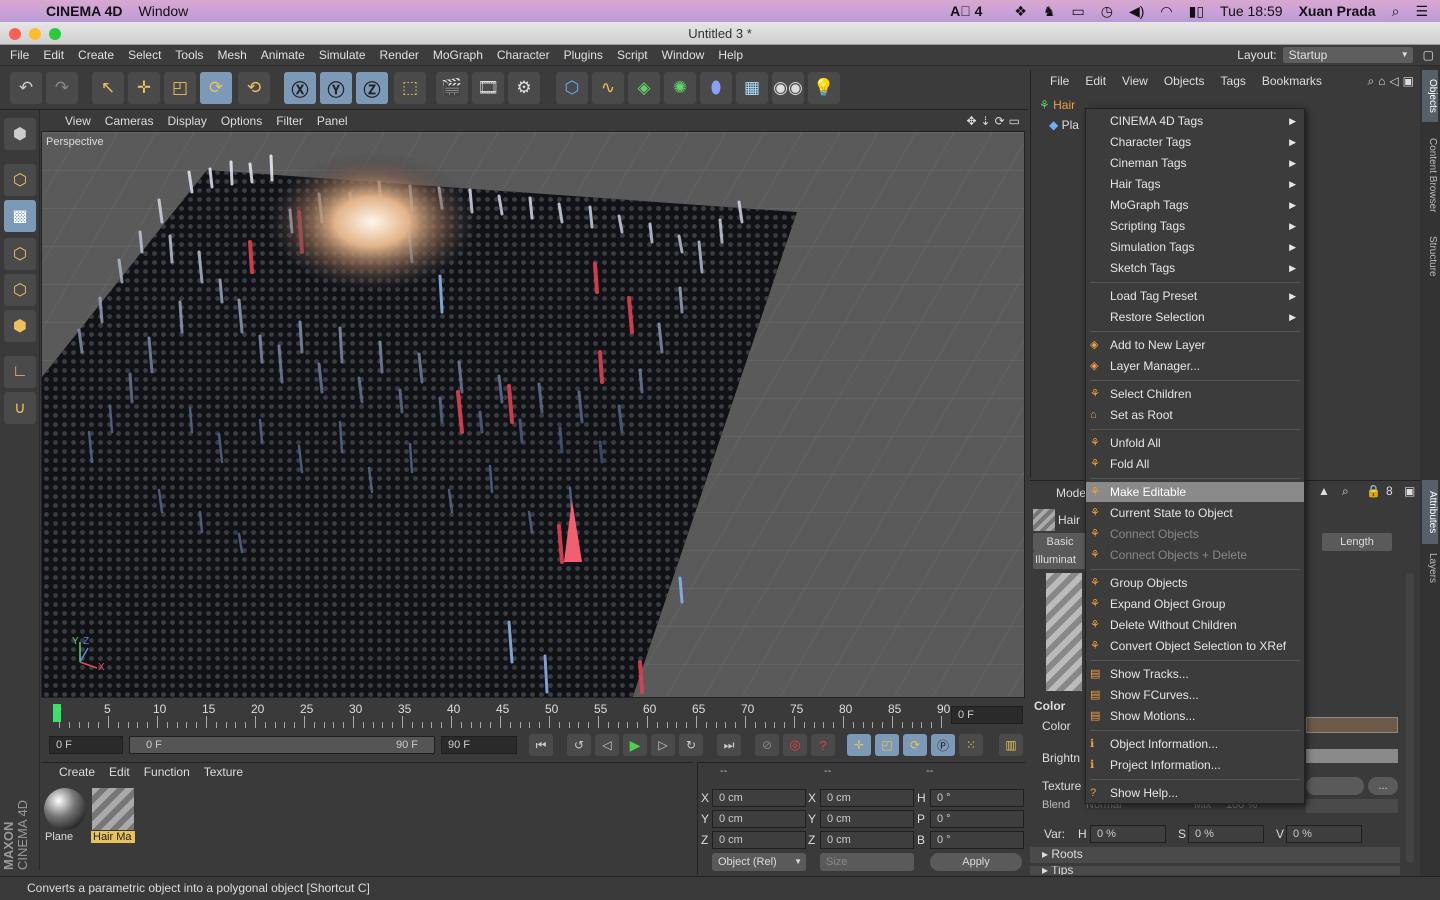 The width and height of the screenshot is (1440, 900). I want to click on context-menu-item-character-tags: Character Tags ▶, so click(1195, 142).